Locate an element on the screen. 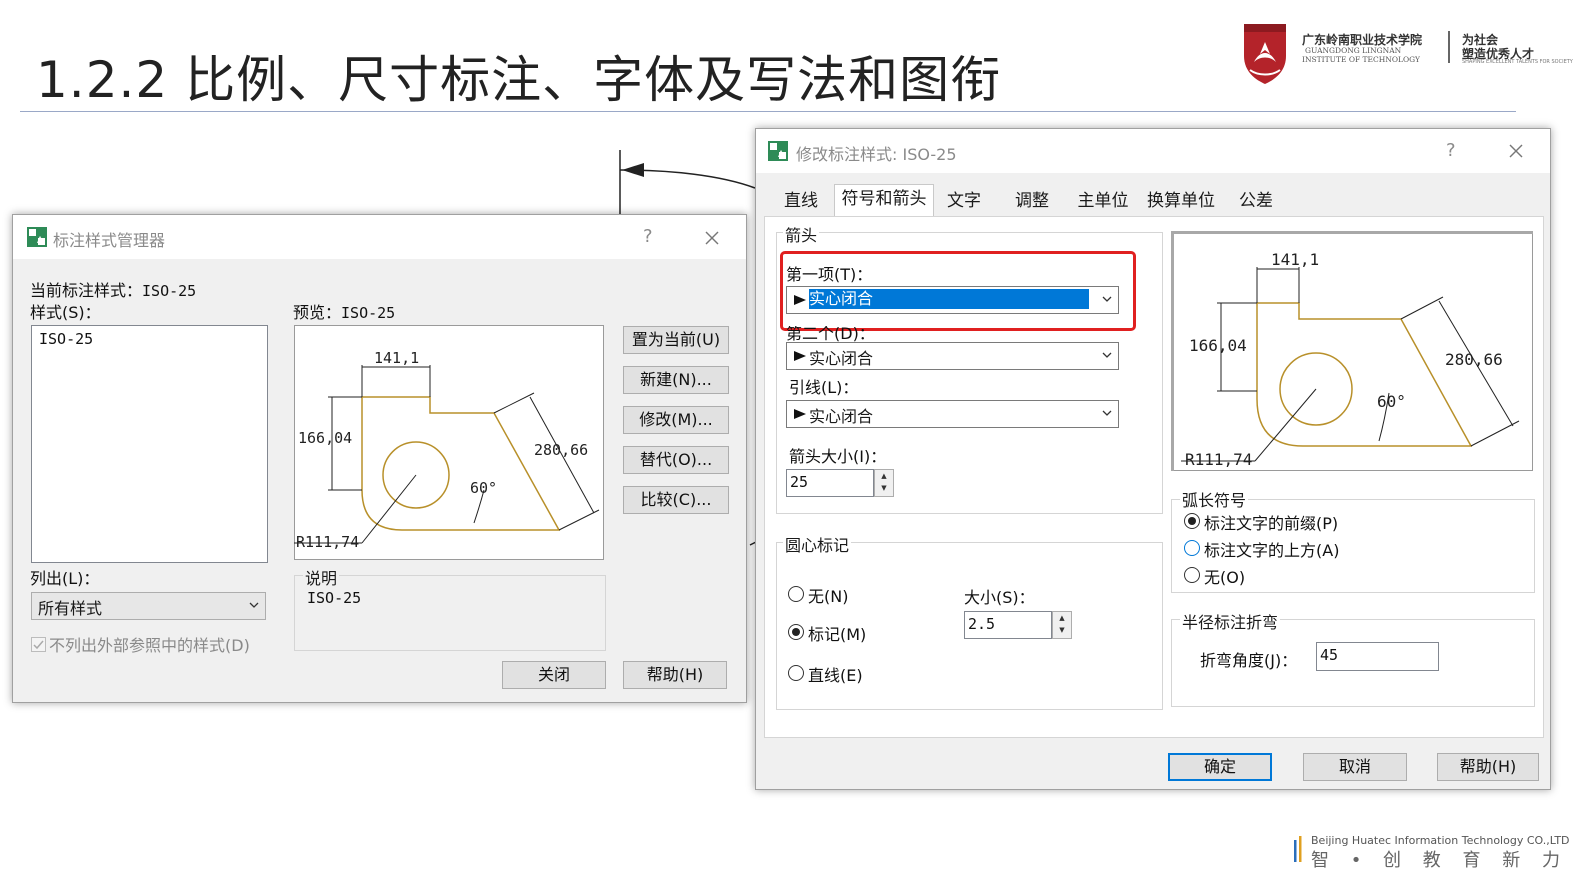  modify-preview-canvas: 141,1 166,04 280,66 60° R111,74 is located at coordinates (1352, 351).